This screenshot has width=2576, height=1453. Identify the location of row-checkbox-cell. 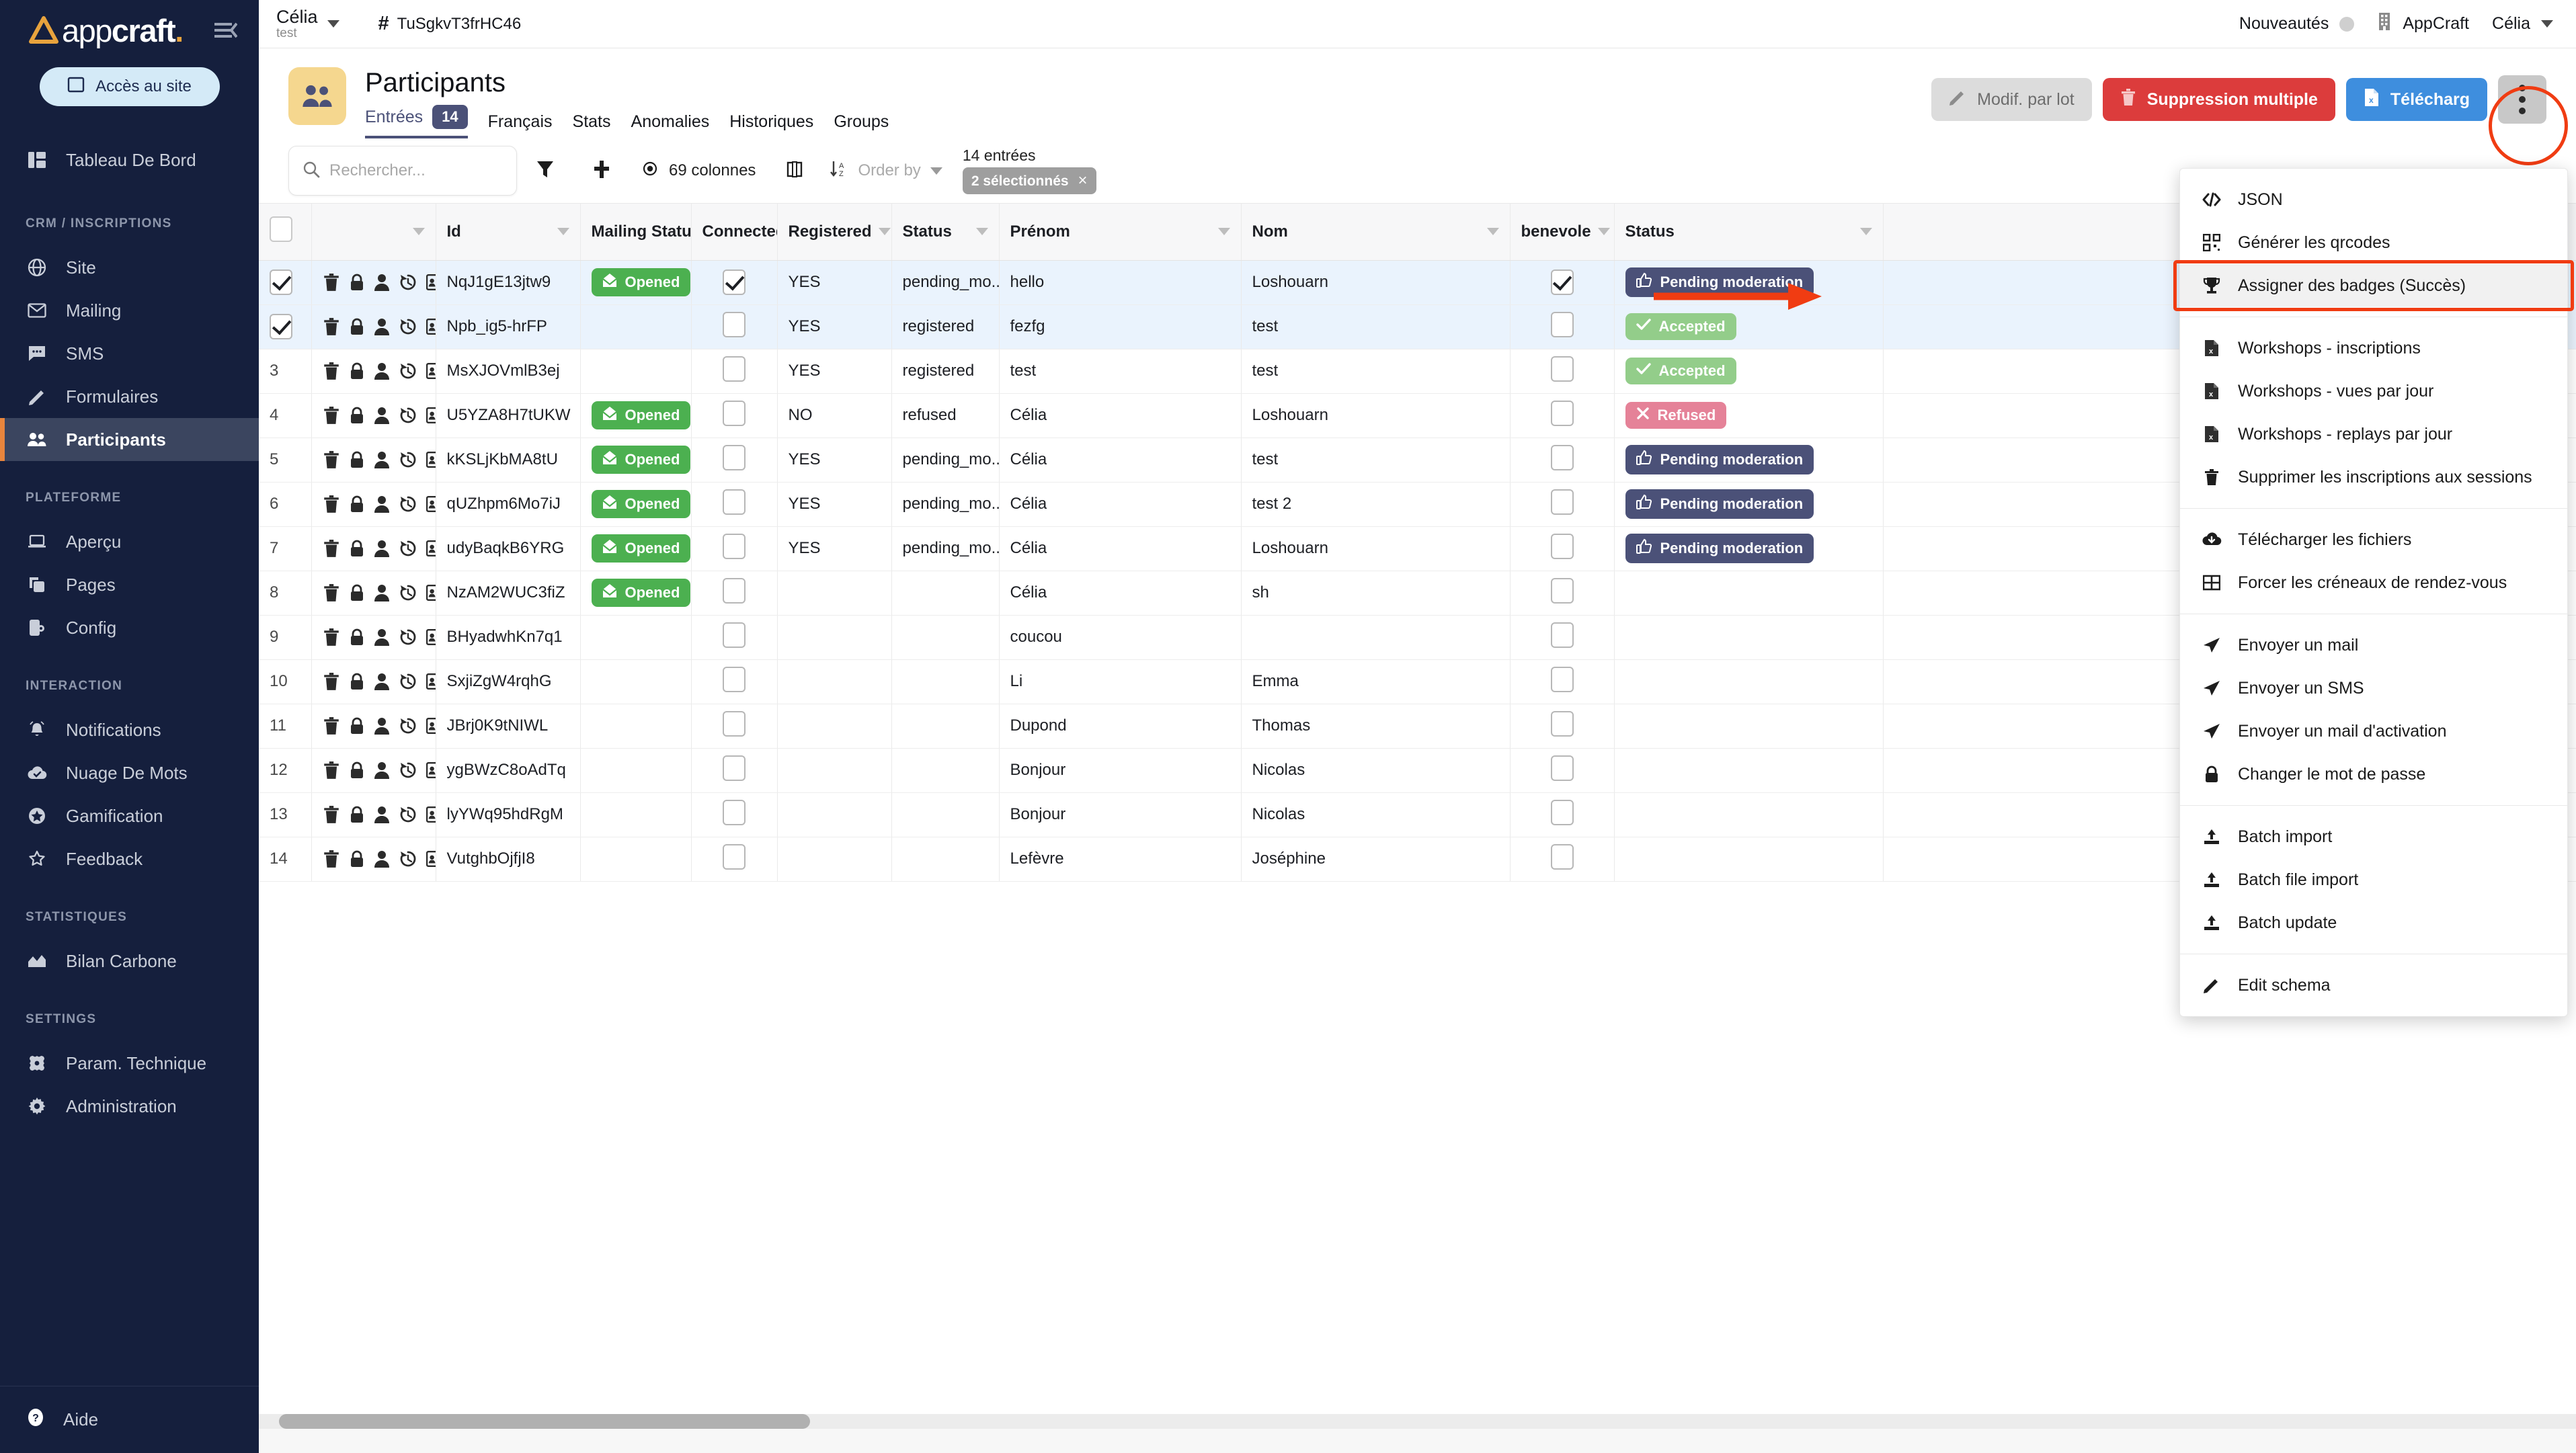
(285, 282).